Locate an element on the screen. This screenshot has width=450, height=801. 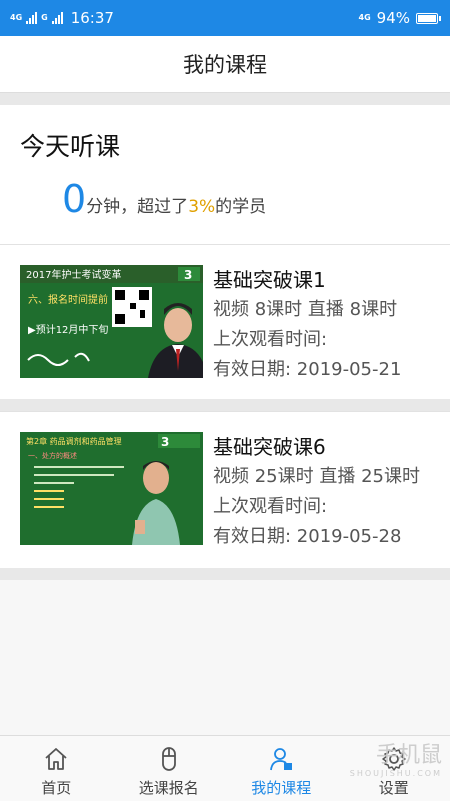
status-bar: 4G G 16:37 4G 94% is located at coordinates (225, 18).